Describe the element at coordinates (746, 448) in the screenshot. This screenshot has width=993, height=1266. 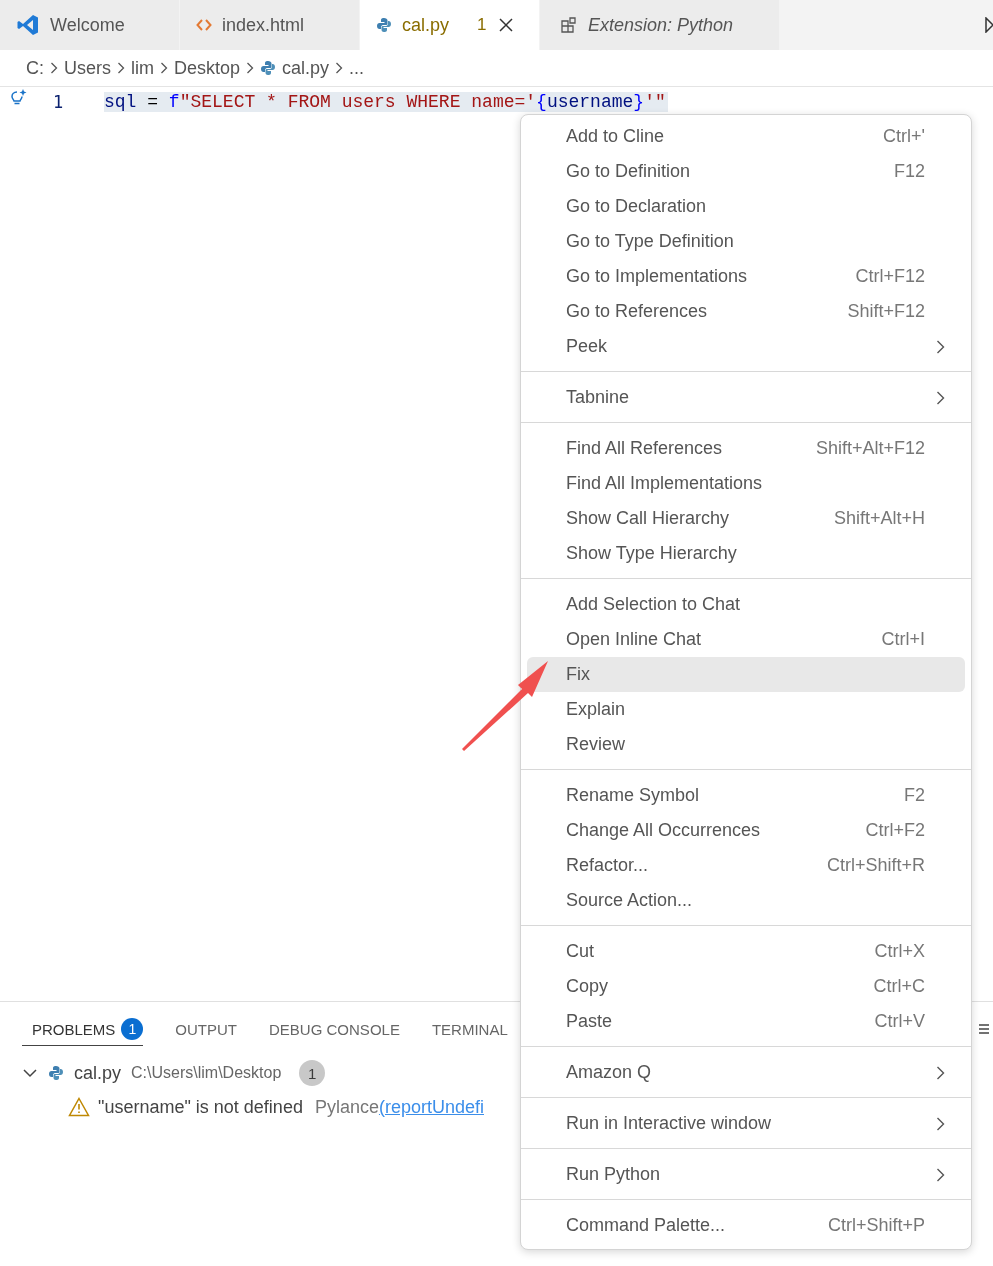
I see `menu-item: Find All References Shift+Alt+F12` at that location.